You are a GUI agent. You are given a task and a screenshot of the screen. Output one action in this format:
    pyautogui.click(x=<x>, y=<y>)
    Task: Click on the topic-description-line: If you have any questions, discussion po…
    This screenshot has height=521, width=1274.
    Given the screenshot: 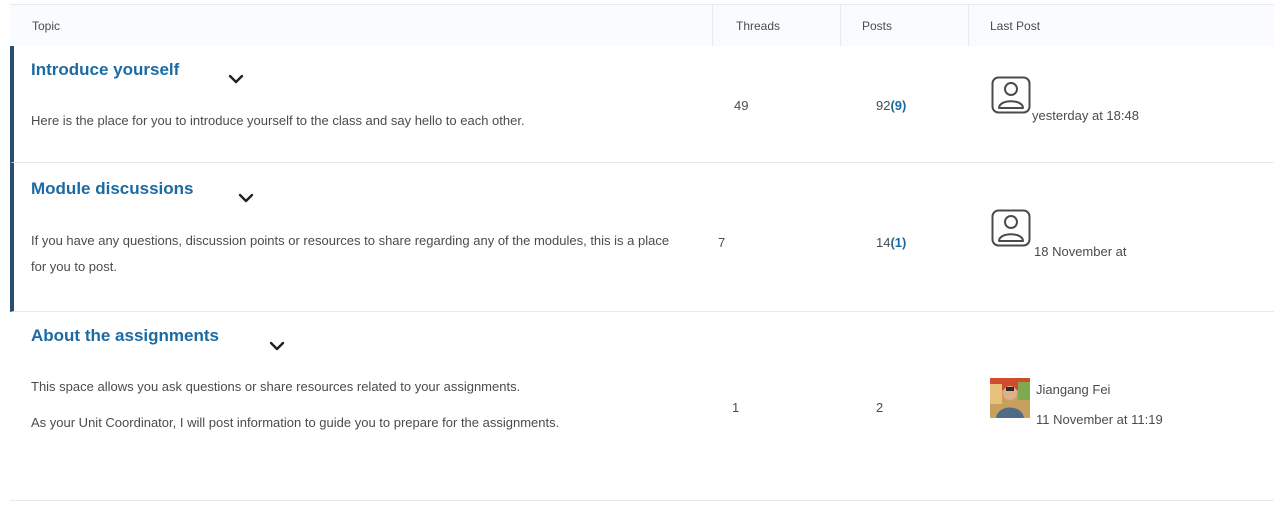 What is the action you would take?
    pyautogui.click(x=350, y=253)
    